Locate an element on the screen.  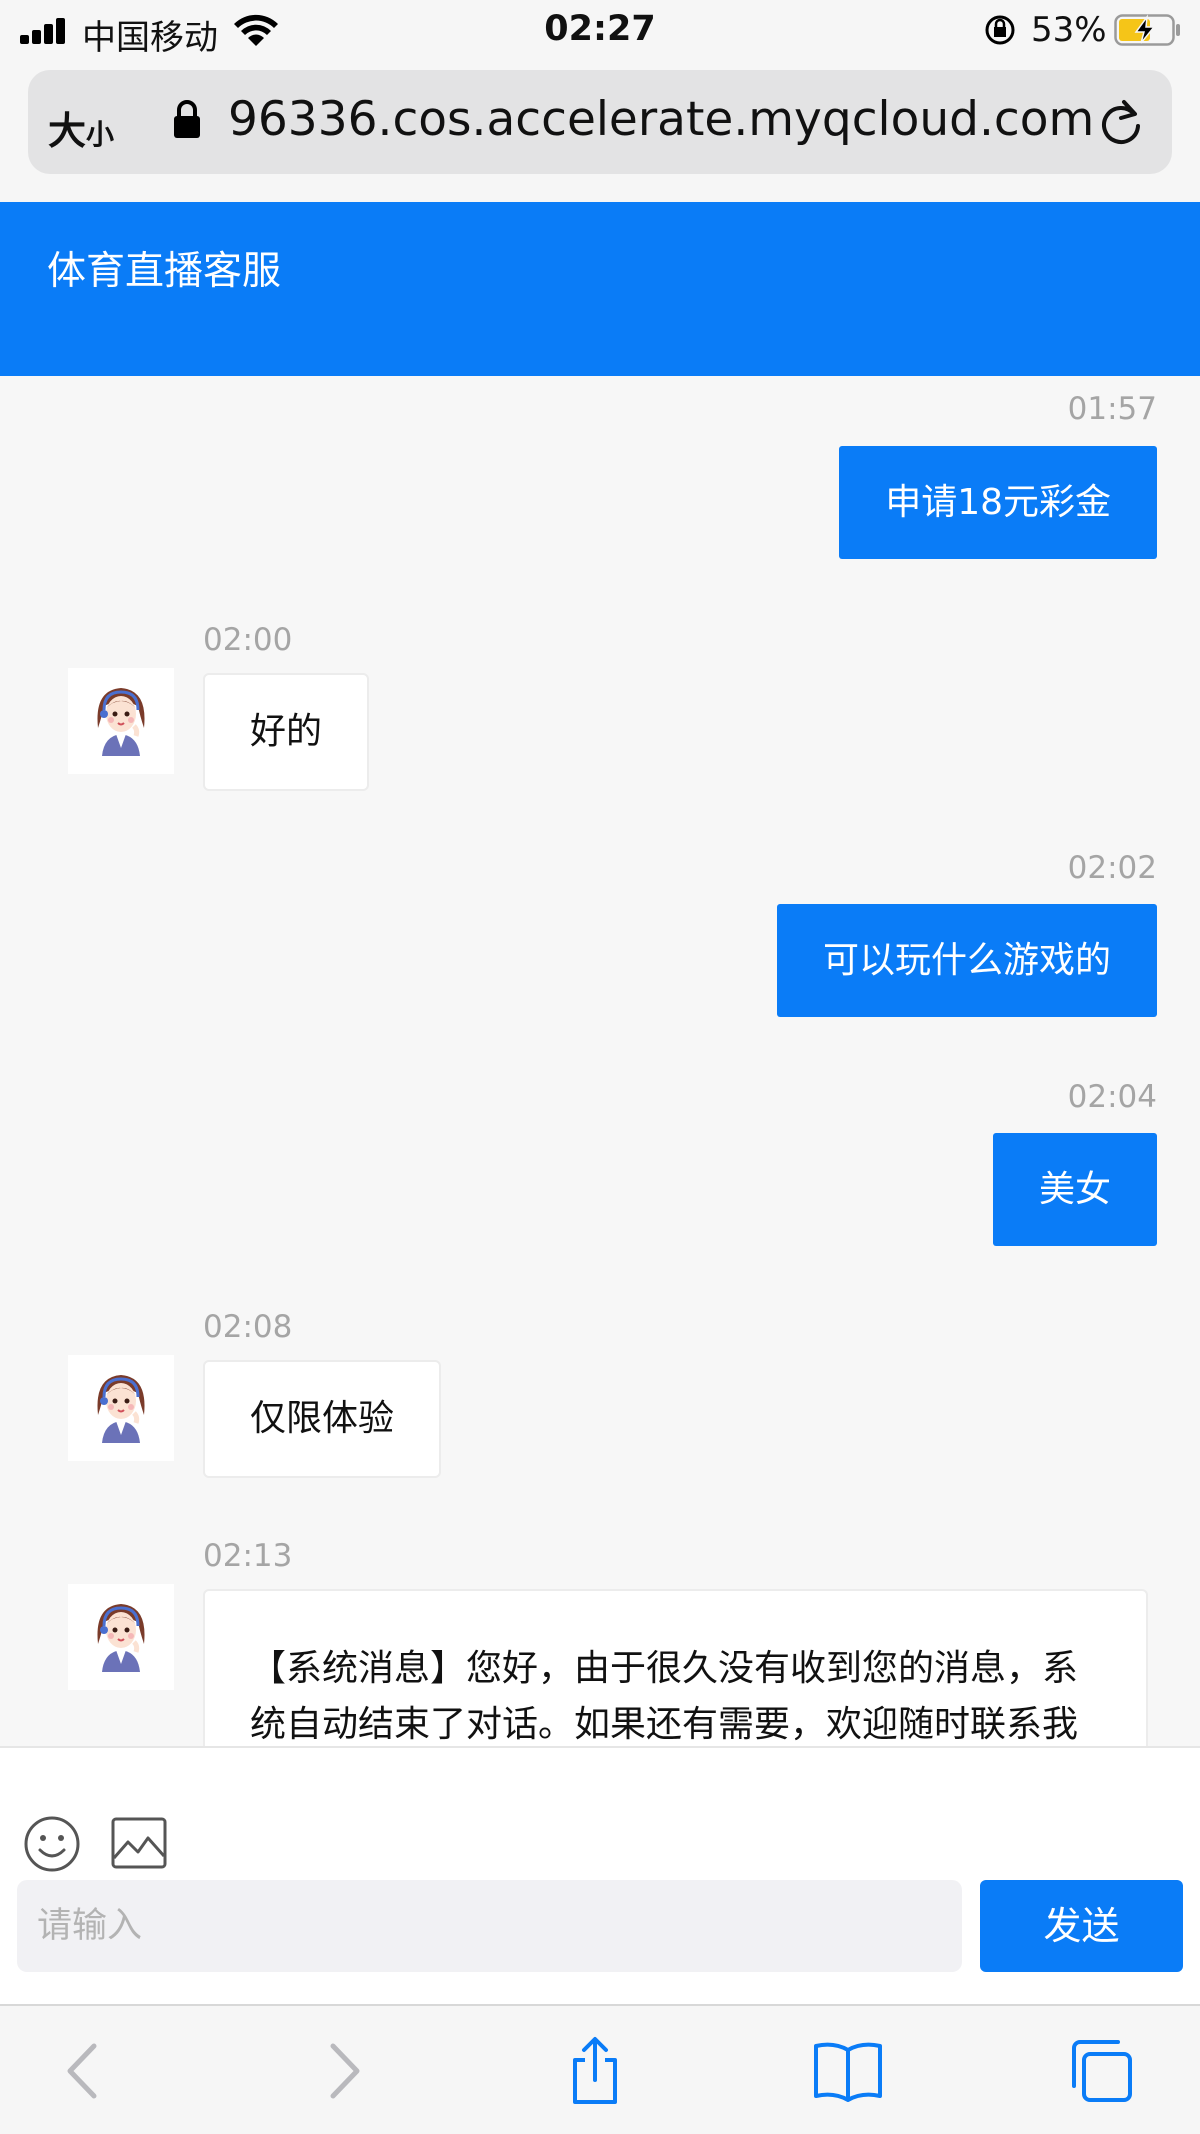
image-icon is located at coordinates (139, 1843).